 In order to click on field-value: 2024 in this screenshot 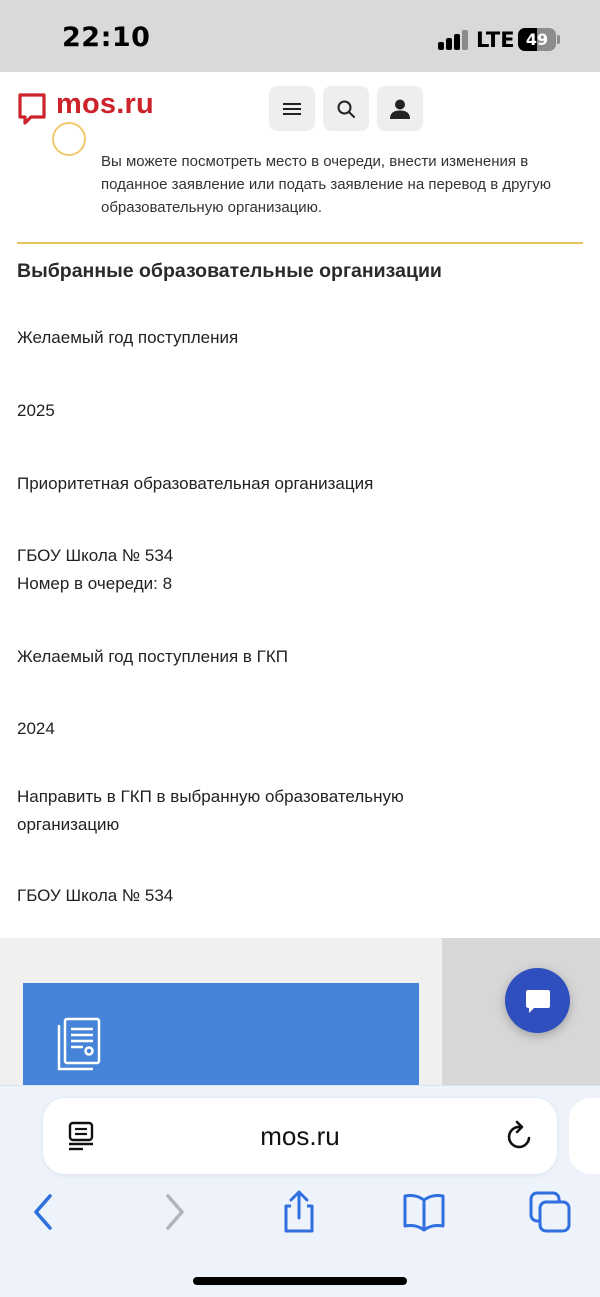, I will do `click(36, 728)`.